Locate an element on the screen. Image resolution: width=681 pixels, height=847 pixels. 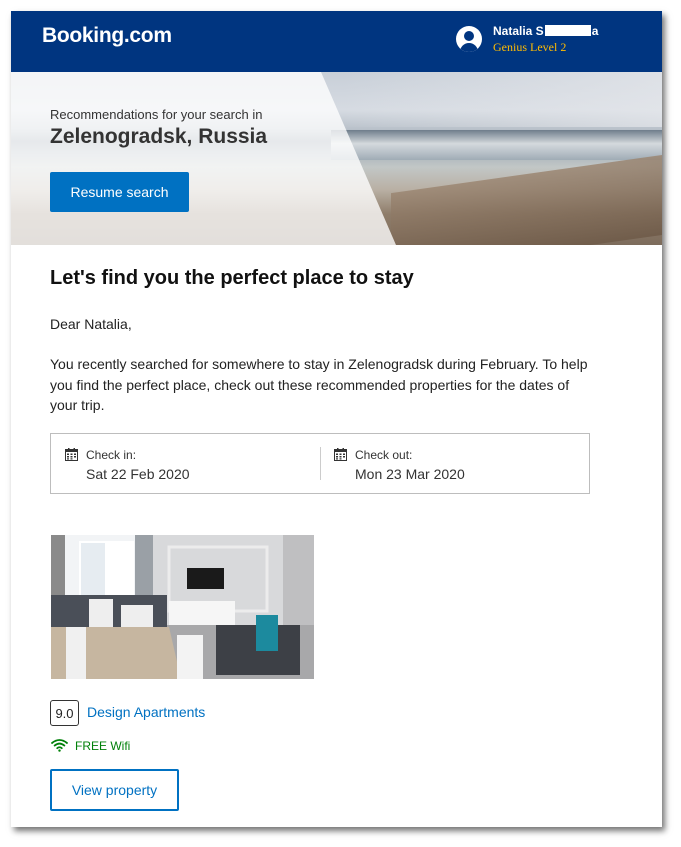
user-name-start: Natalia S is located at coordinates (518, 31).